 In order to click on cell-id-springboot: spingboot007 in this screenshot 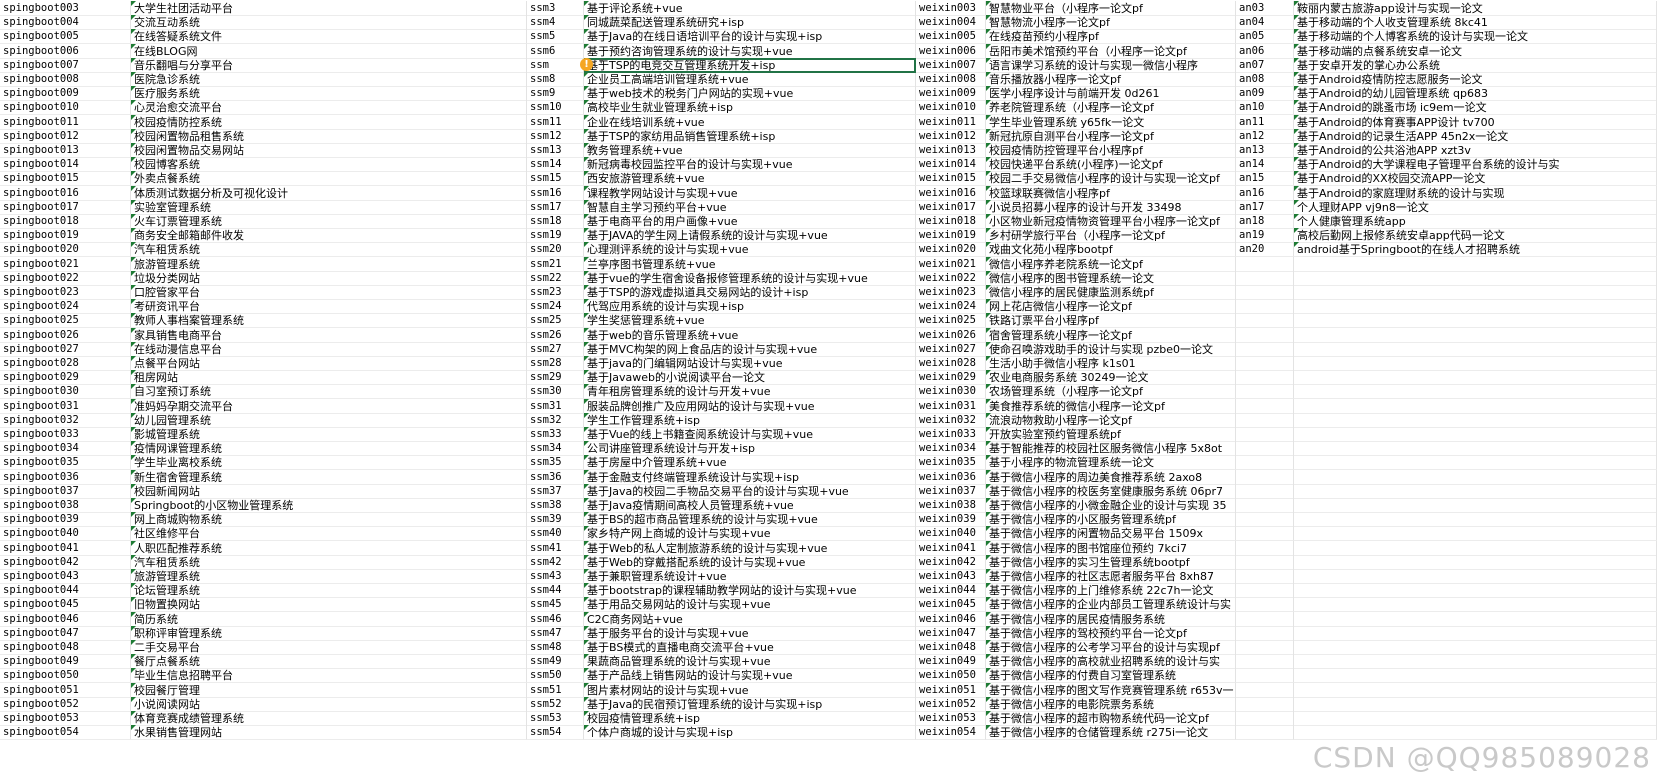, I will do `click(65, 65)`.